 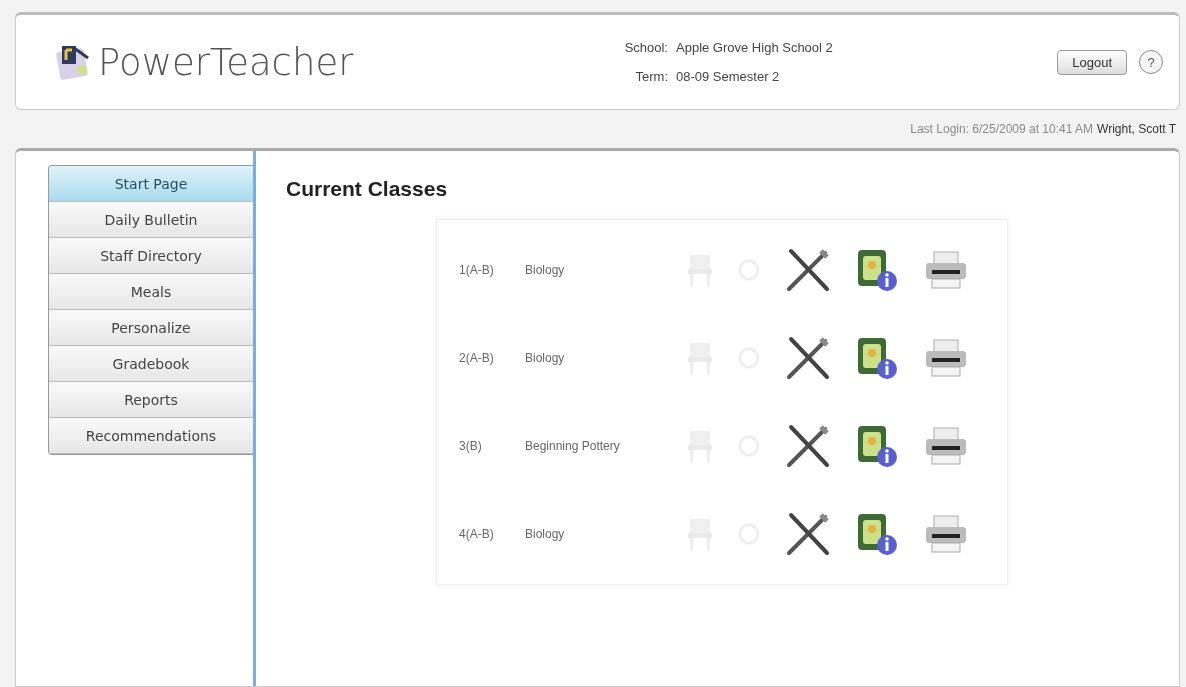 I want to click on app-title: PowerTeacher, so click(x=226, y=62).